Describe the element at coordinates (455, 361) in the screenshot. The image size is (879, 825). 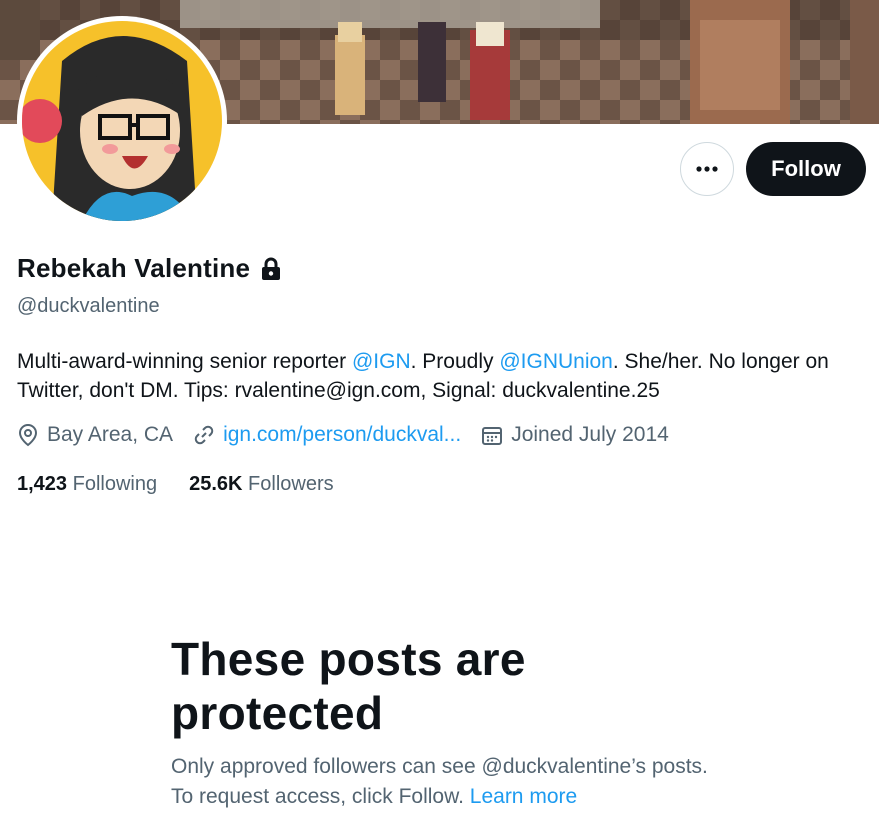
I see `bio-text: . Proudly` at that location.